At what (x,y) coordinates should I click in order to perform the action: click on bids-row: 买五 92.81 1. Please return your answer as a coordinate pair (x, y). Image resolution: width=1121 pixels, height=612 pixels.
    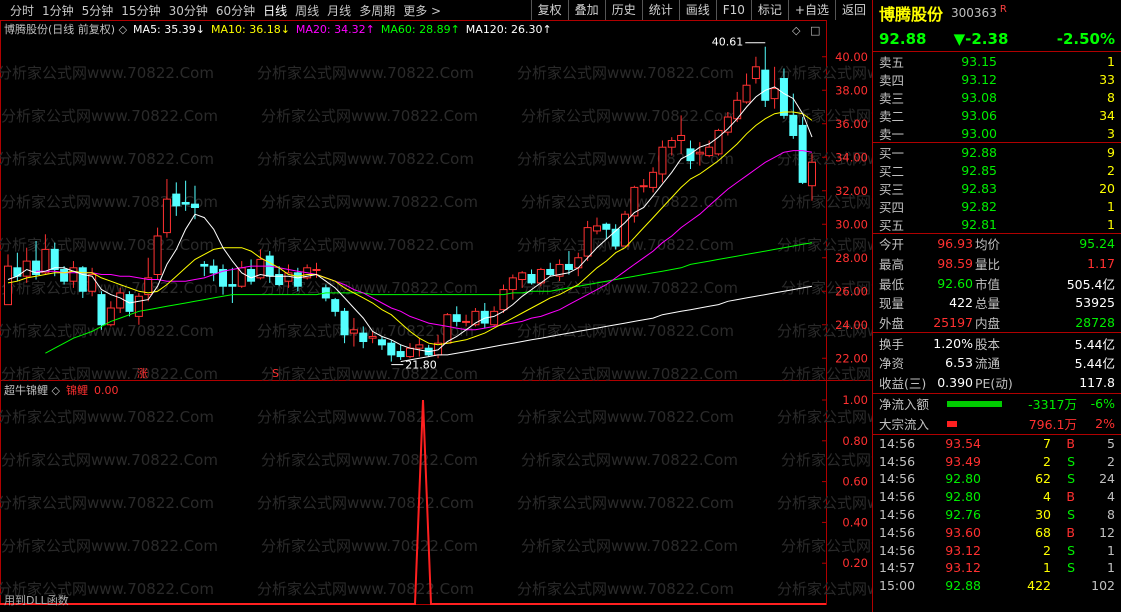
    Looking at the image, I should click on (997, 224).